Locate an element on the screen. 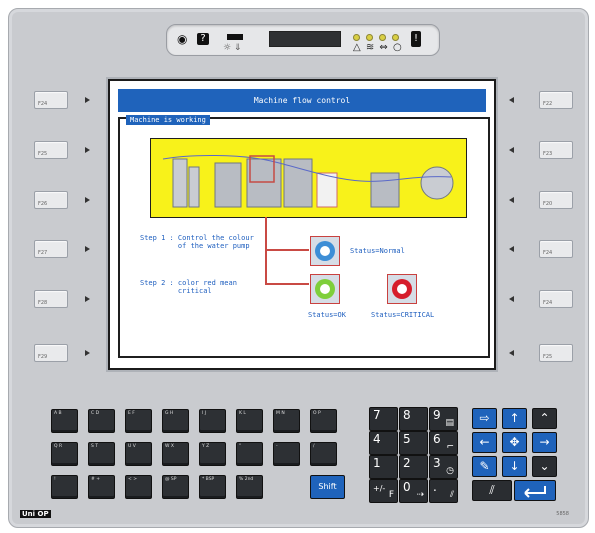 The height and width of the screenshot is (533, 595). key-label: * BSP is located at coordinates (208, 479).